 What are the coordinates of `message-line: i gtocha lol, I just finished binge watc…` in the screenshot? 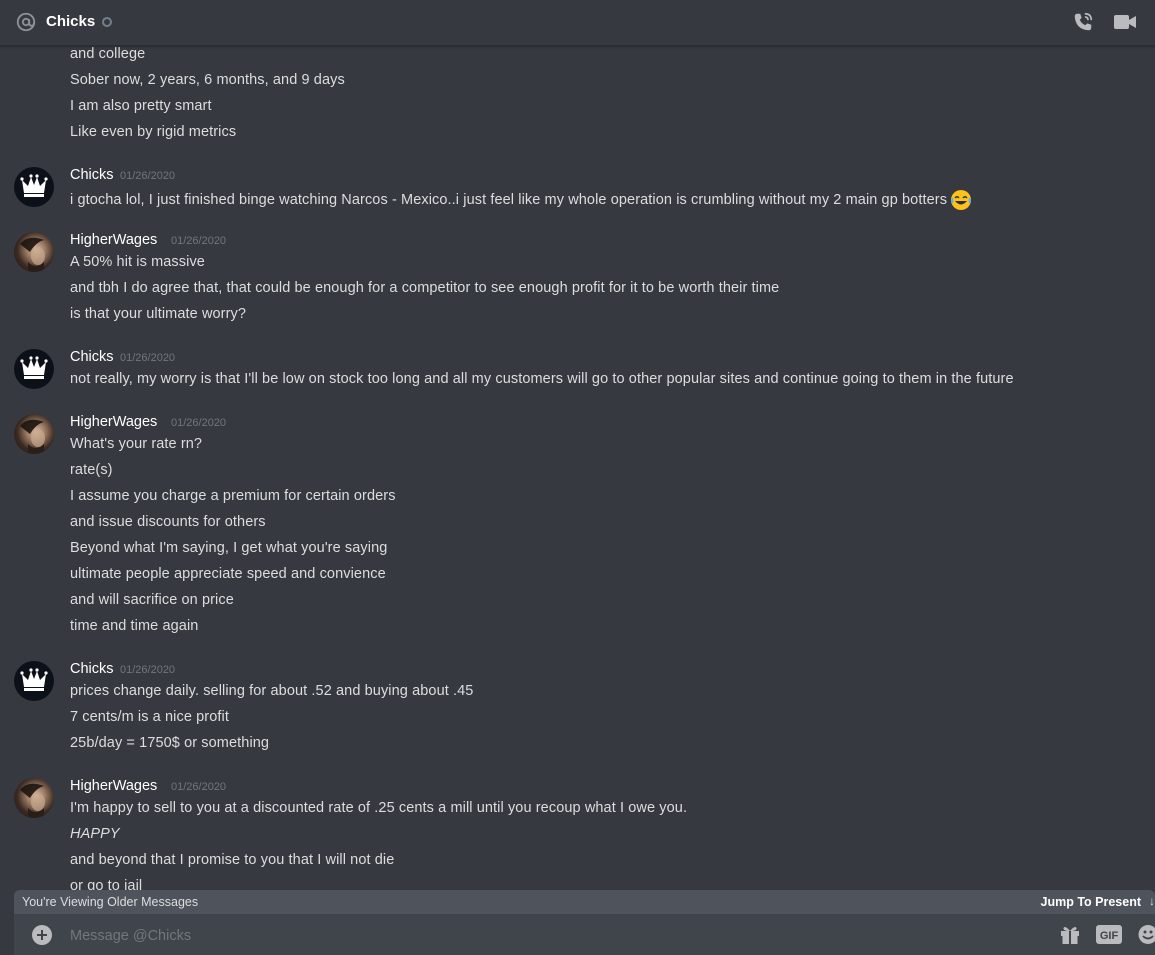 It's located at (521, 200).